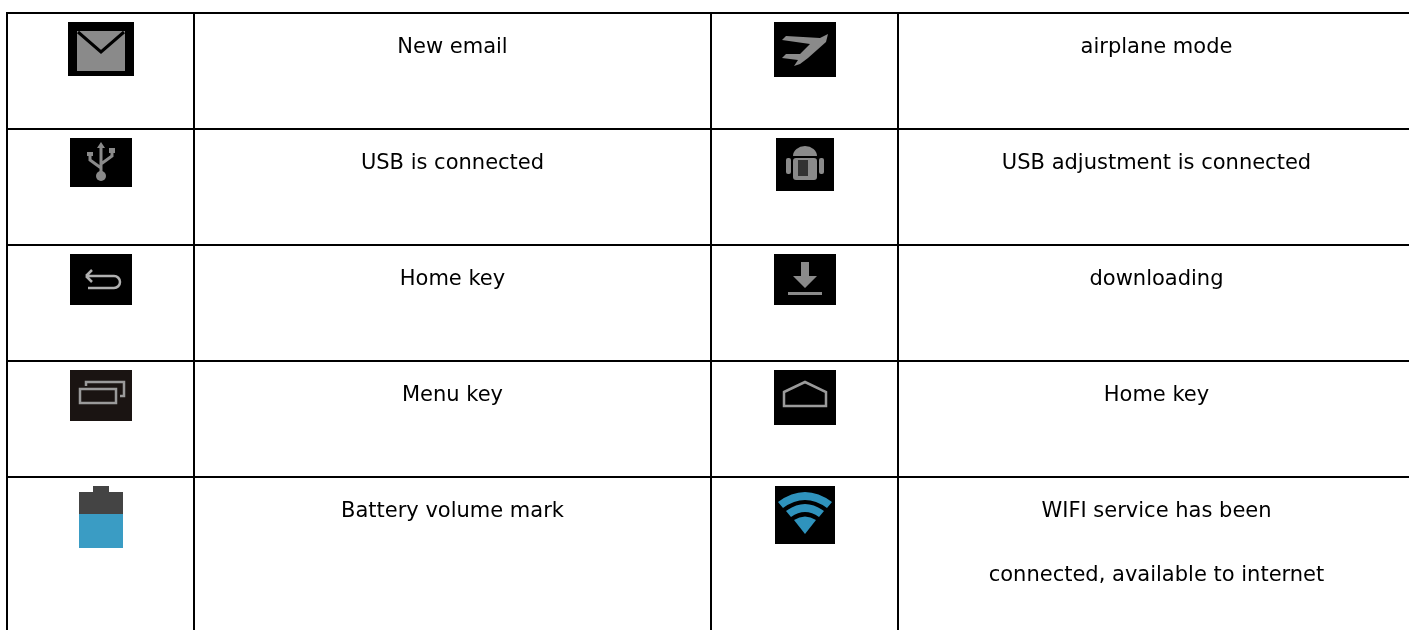 The height and width of the screenshot is (630, 1409). Describe the element at coordinates (100, 395) in the screenshot. I see `stacked-windows-icon` at that location.